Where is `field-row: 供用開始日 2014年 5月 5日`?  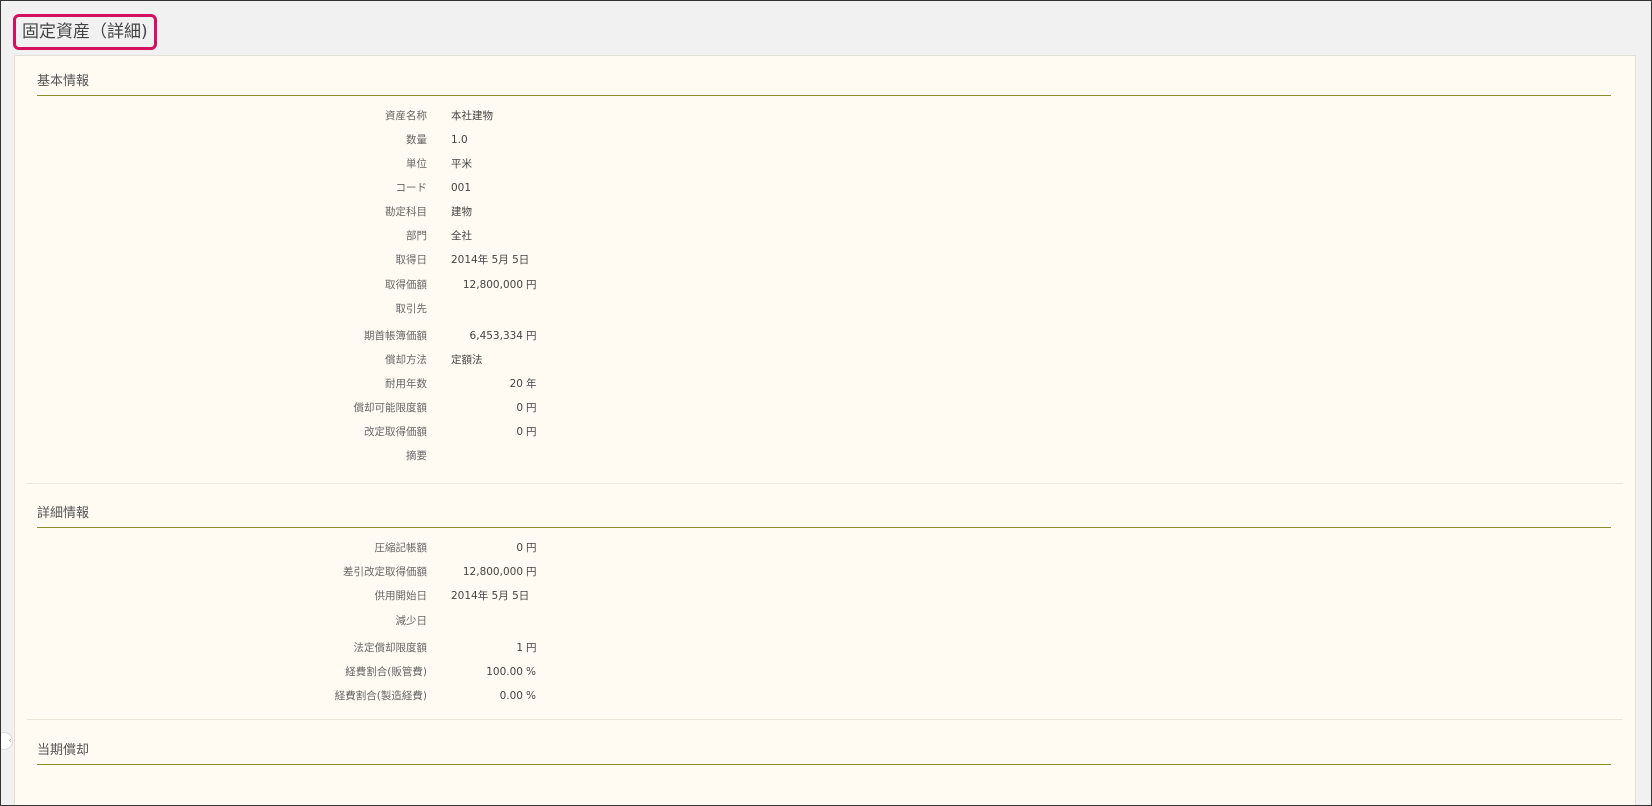
field-row: 供用開始日 2014年 5月 5日 is located at coordinates (315, 596).